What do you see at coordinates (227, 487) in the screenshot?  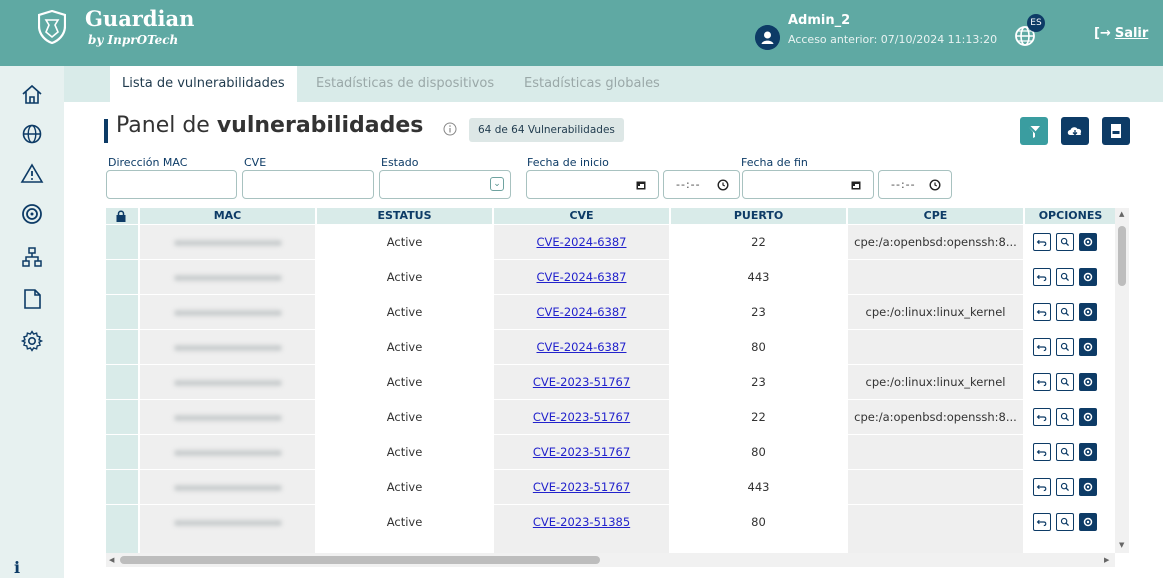 I see `redacted-mac` at bounding box center [227, 487].